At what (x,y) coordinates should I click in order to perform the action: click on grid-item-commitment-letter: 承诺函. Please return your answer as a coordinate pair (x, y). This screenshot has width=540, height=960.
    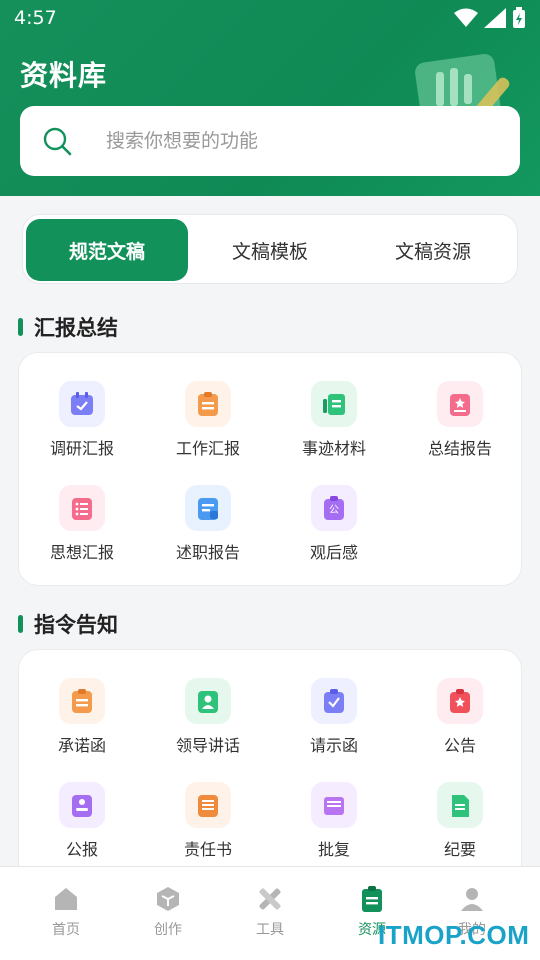
    Looking at the image, I should click on (82, 723).